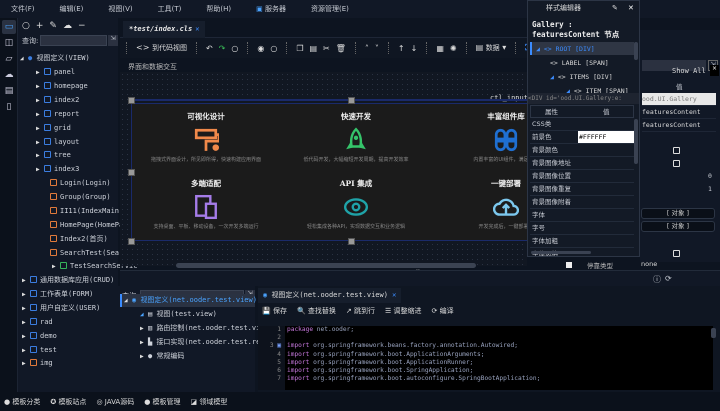 The height and width of the screenshot is (411, 720). Describe the element at coordinates (68, 402) in the screenshot. I see `status-template-site: ✪ 模板站点` at that location.